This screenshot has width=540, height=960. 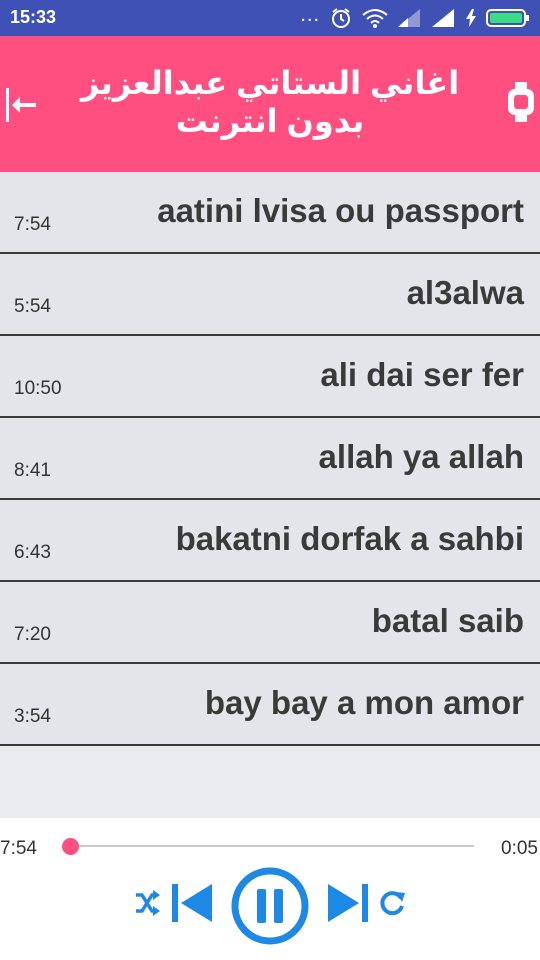 I want to click on song-duration: 3:54, so click(x=32, y=716).